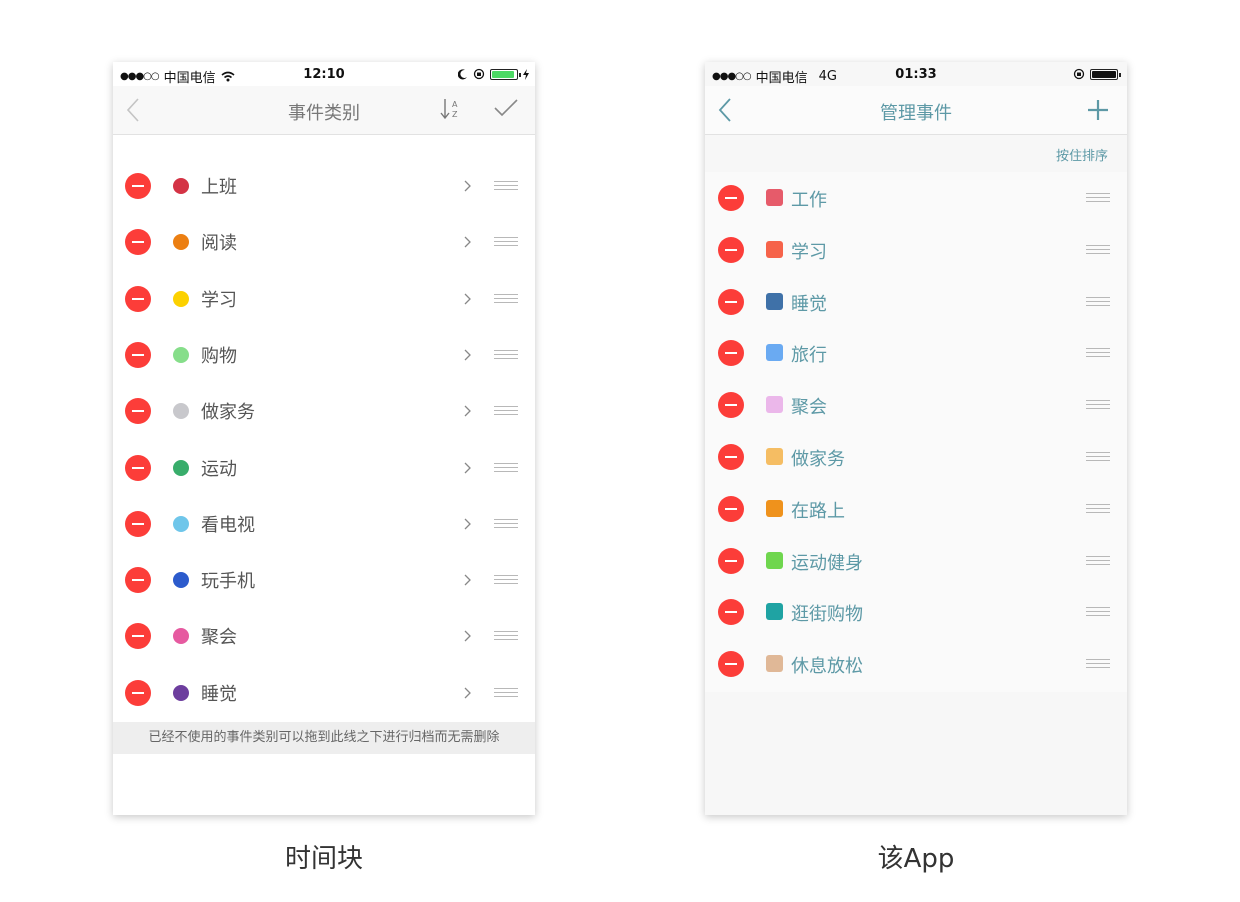 The height and width of the screenshot is (902, 1240). Describe the element at coordinates (324, 113) in the screenshot. I see `page-title: 事件类别` at that location.